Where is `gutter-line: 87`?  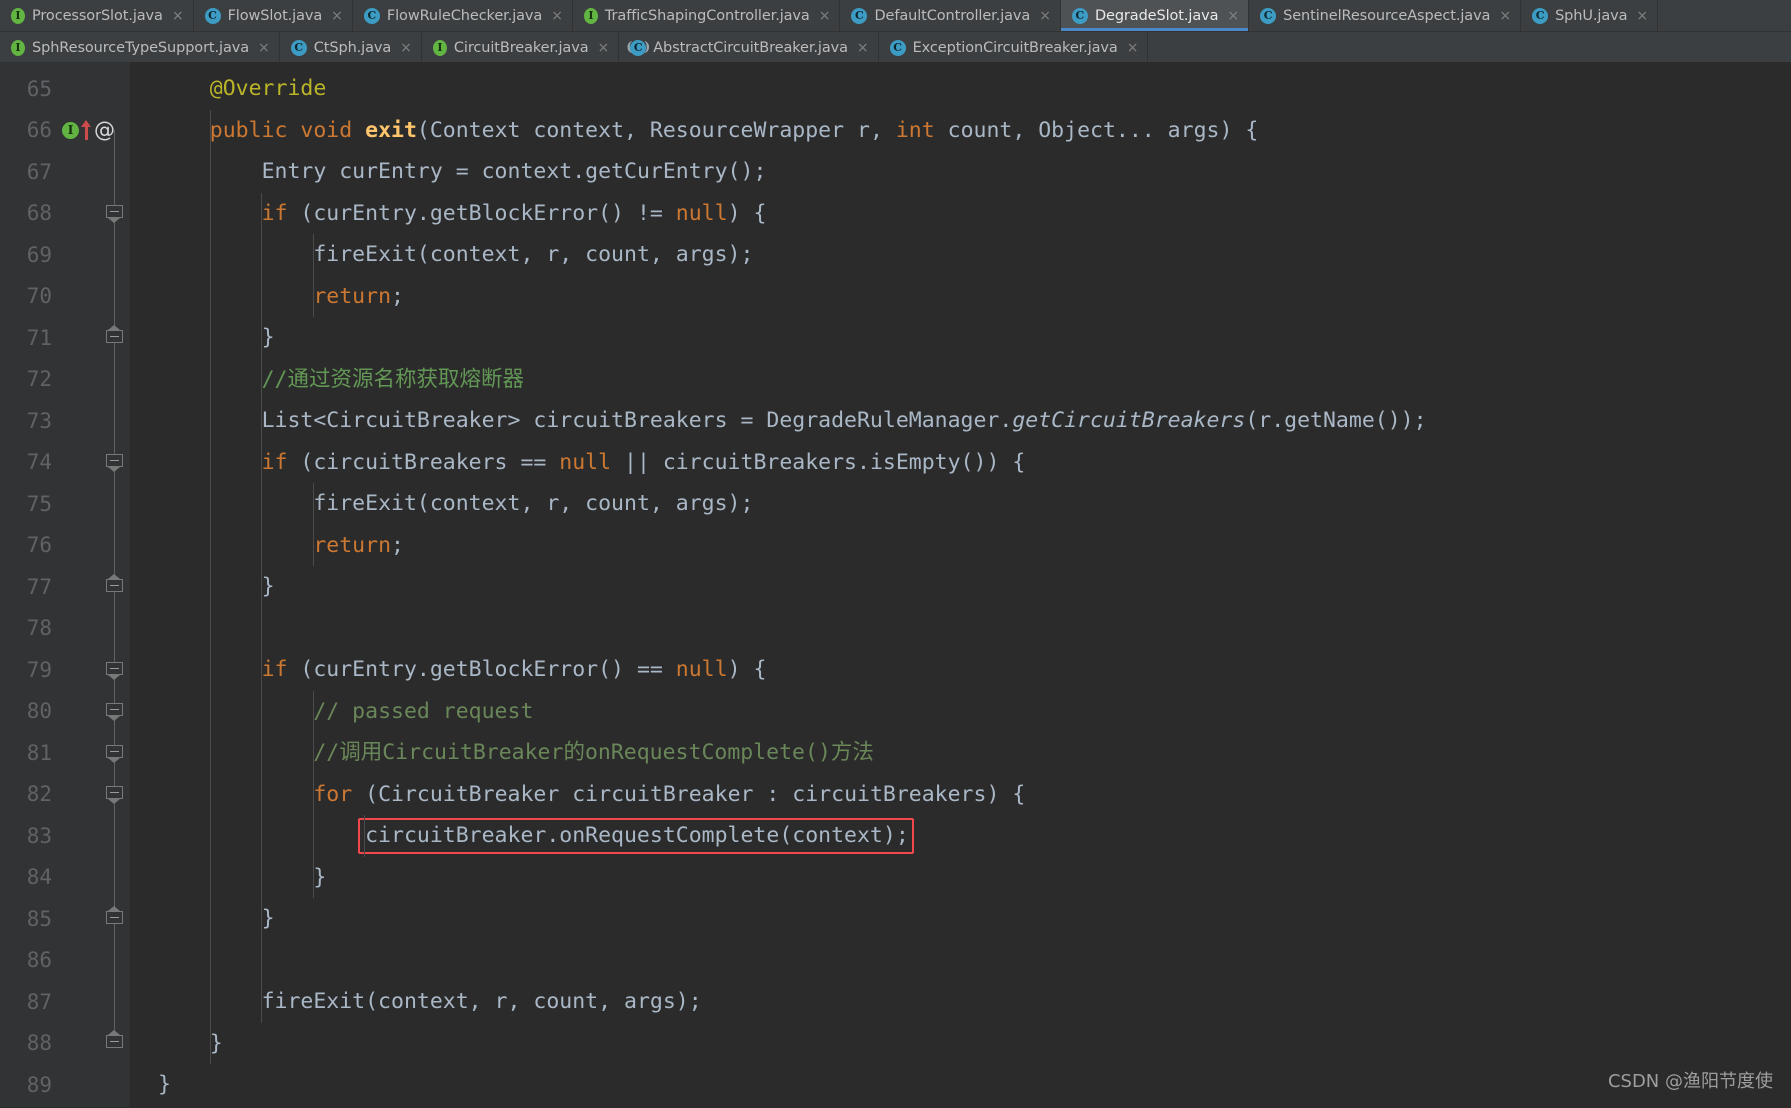 gutter-line: 87 is located at coordinates (65, 1002).